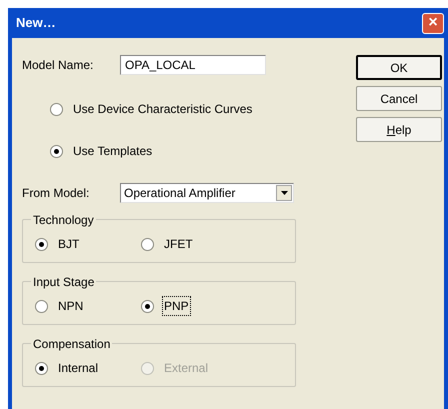 This screenshot has height=409, width=448. I want to click on radio-label: Internal, so click(78, 368).